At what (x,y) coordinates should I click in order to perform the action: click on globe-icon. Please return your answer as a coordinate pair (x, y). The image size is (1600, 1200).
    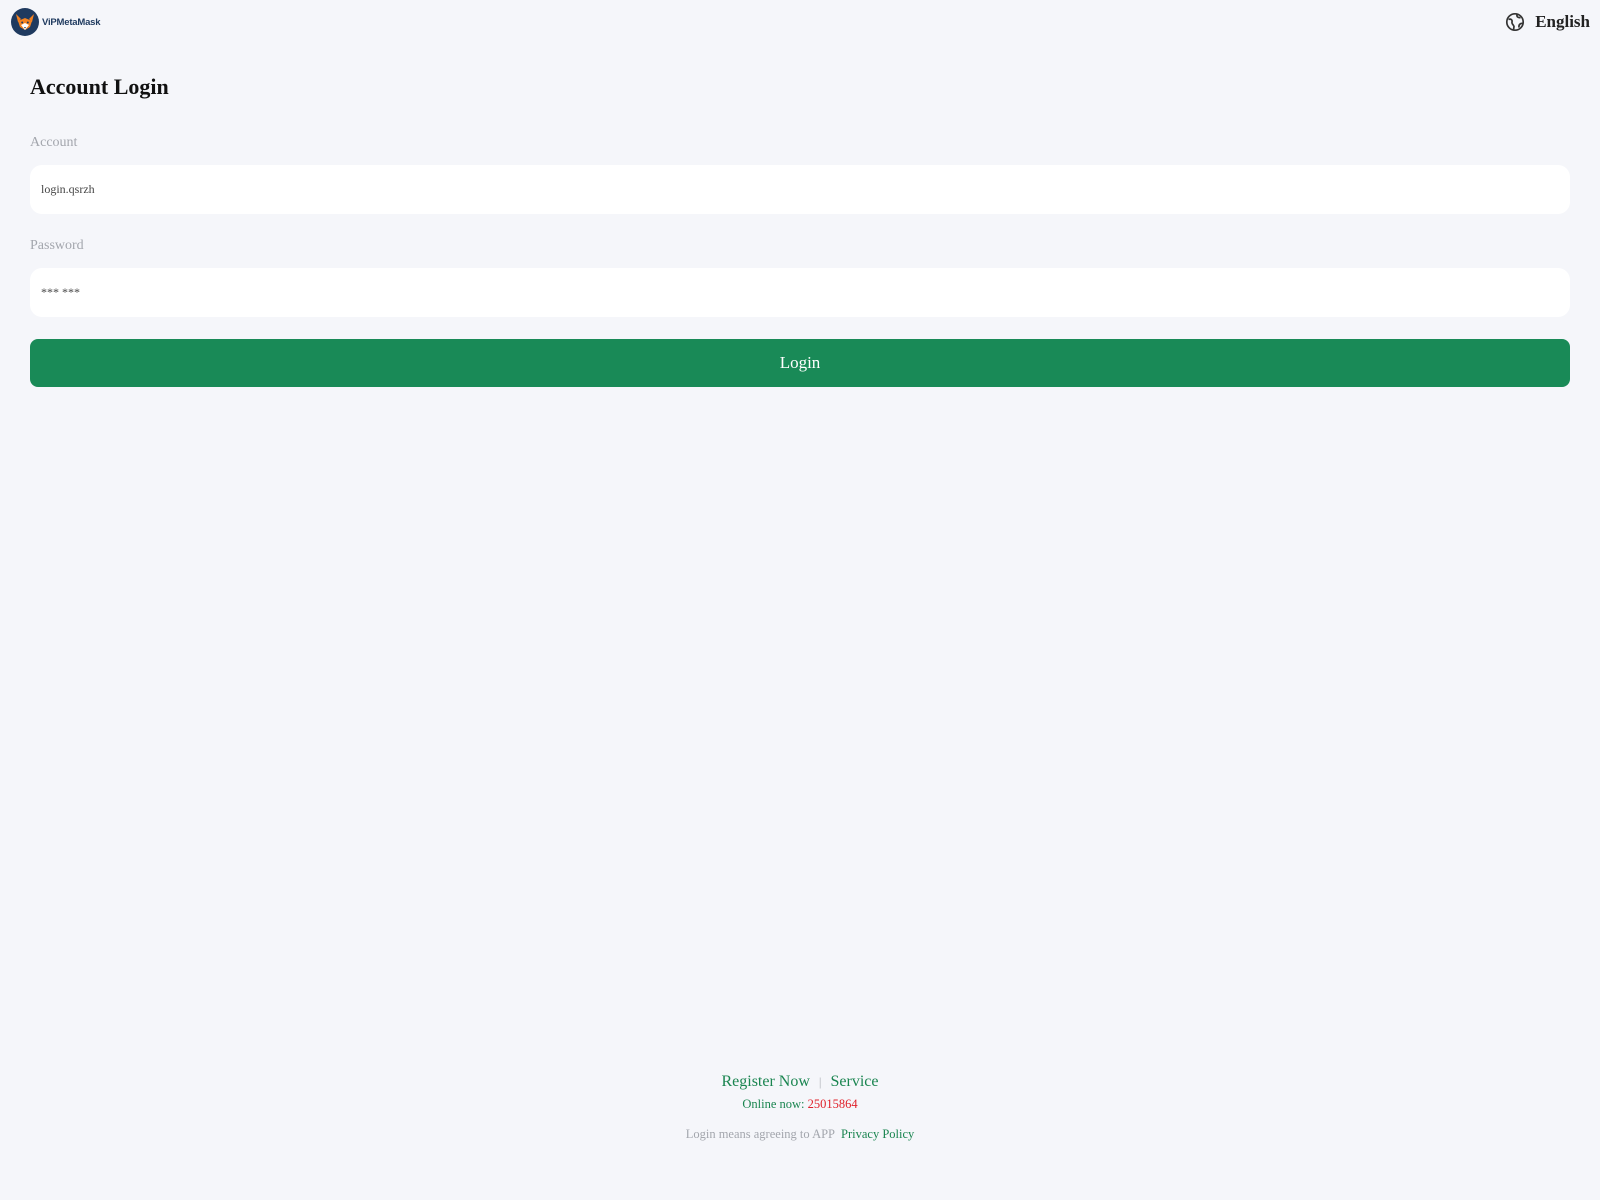
    Looking at the image, I should click on (1515, 22).